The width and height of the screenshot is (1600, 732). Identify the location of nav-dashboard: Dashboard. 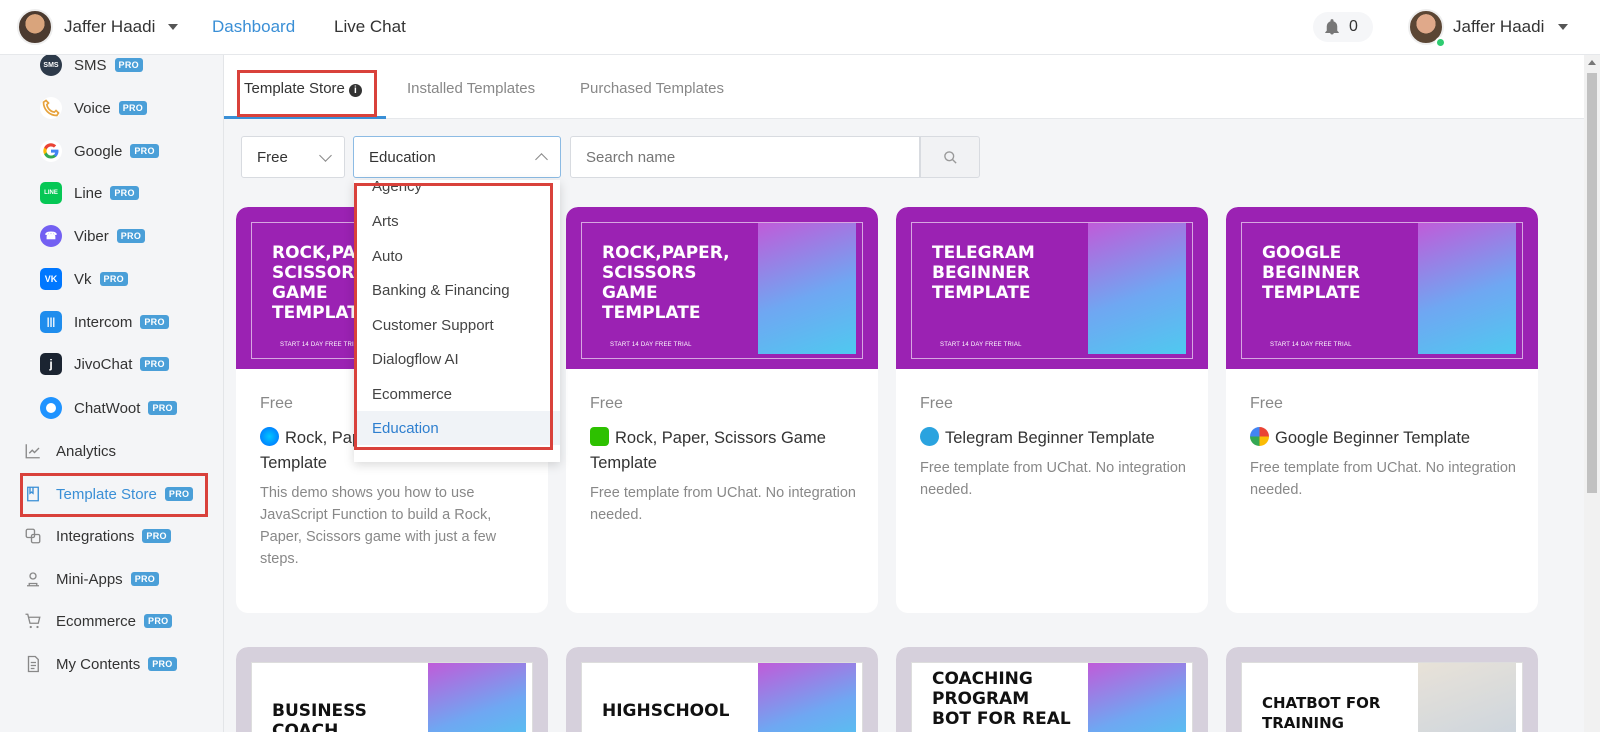
(253, 27).